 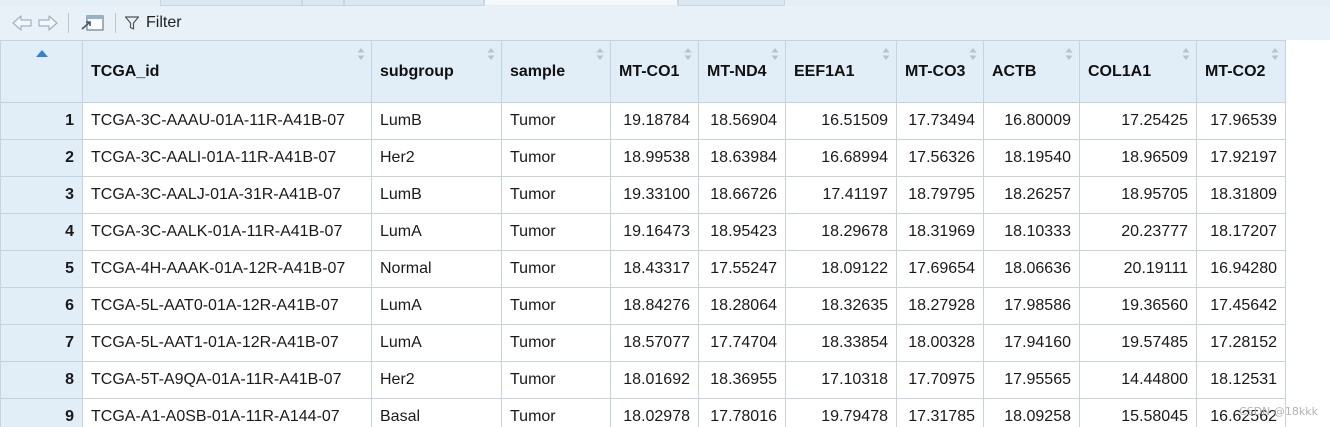 What do you see at coordinates (742, 269) in the screenshot?
I see `table-cell: 17.55247` at bounding box center [742, 269].